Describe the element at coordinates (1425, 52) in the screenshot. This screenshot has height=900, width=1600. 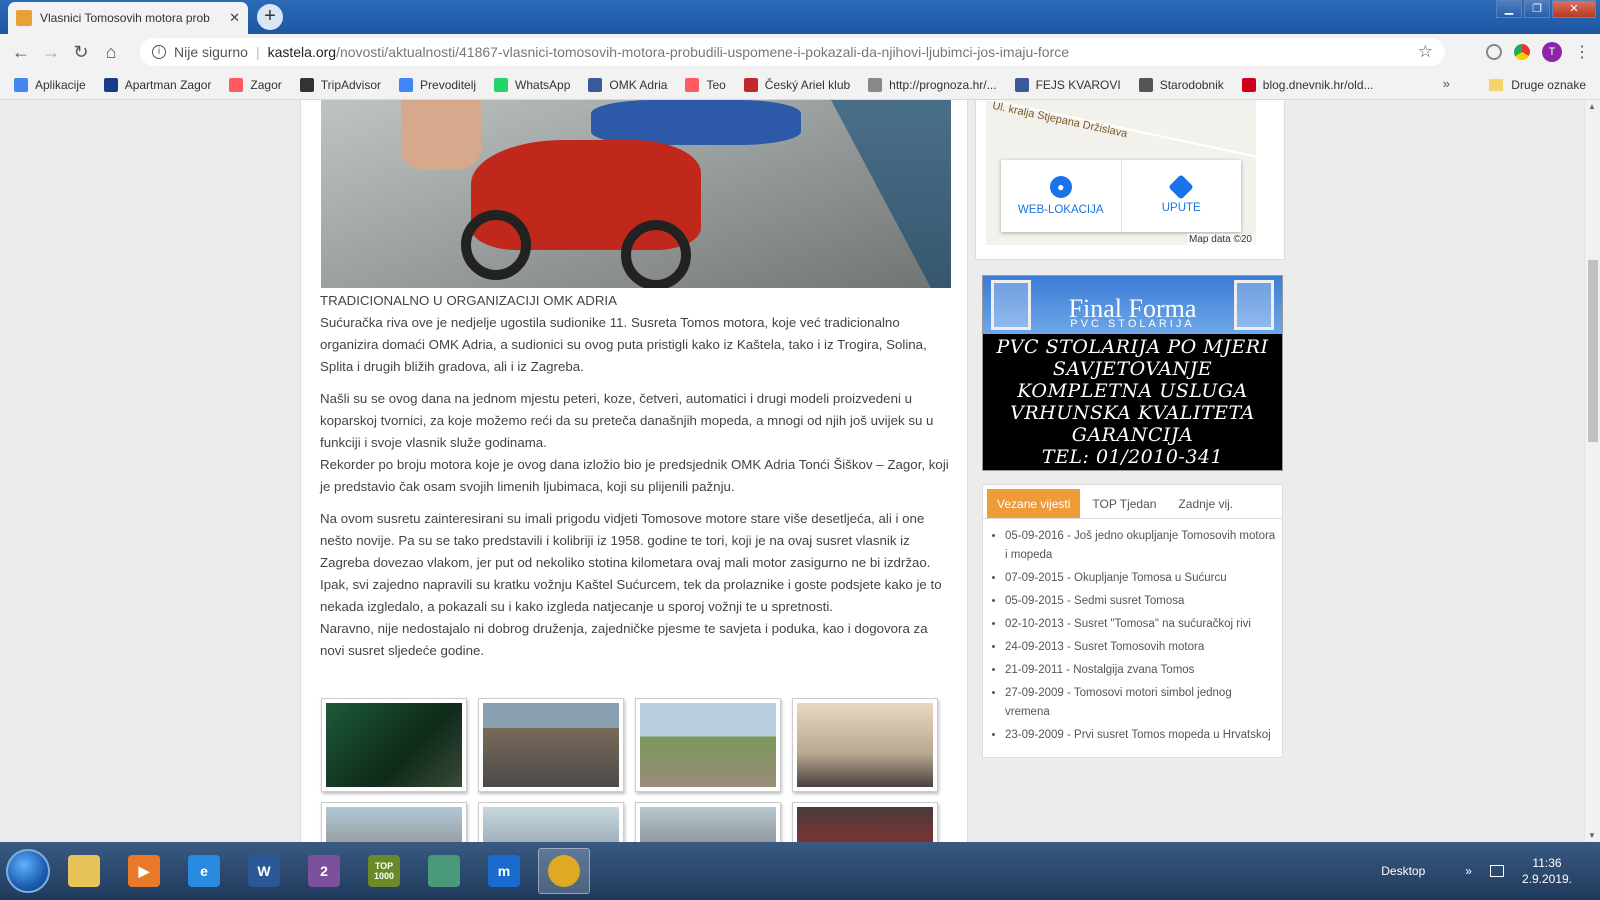
I see `bookmark-star-icon: ☆` at that location.